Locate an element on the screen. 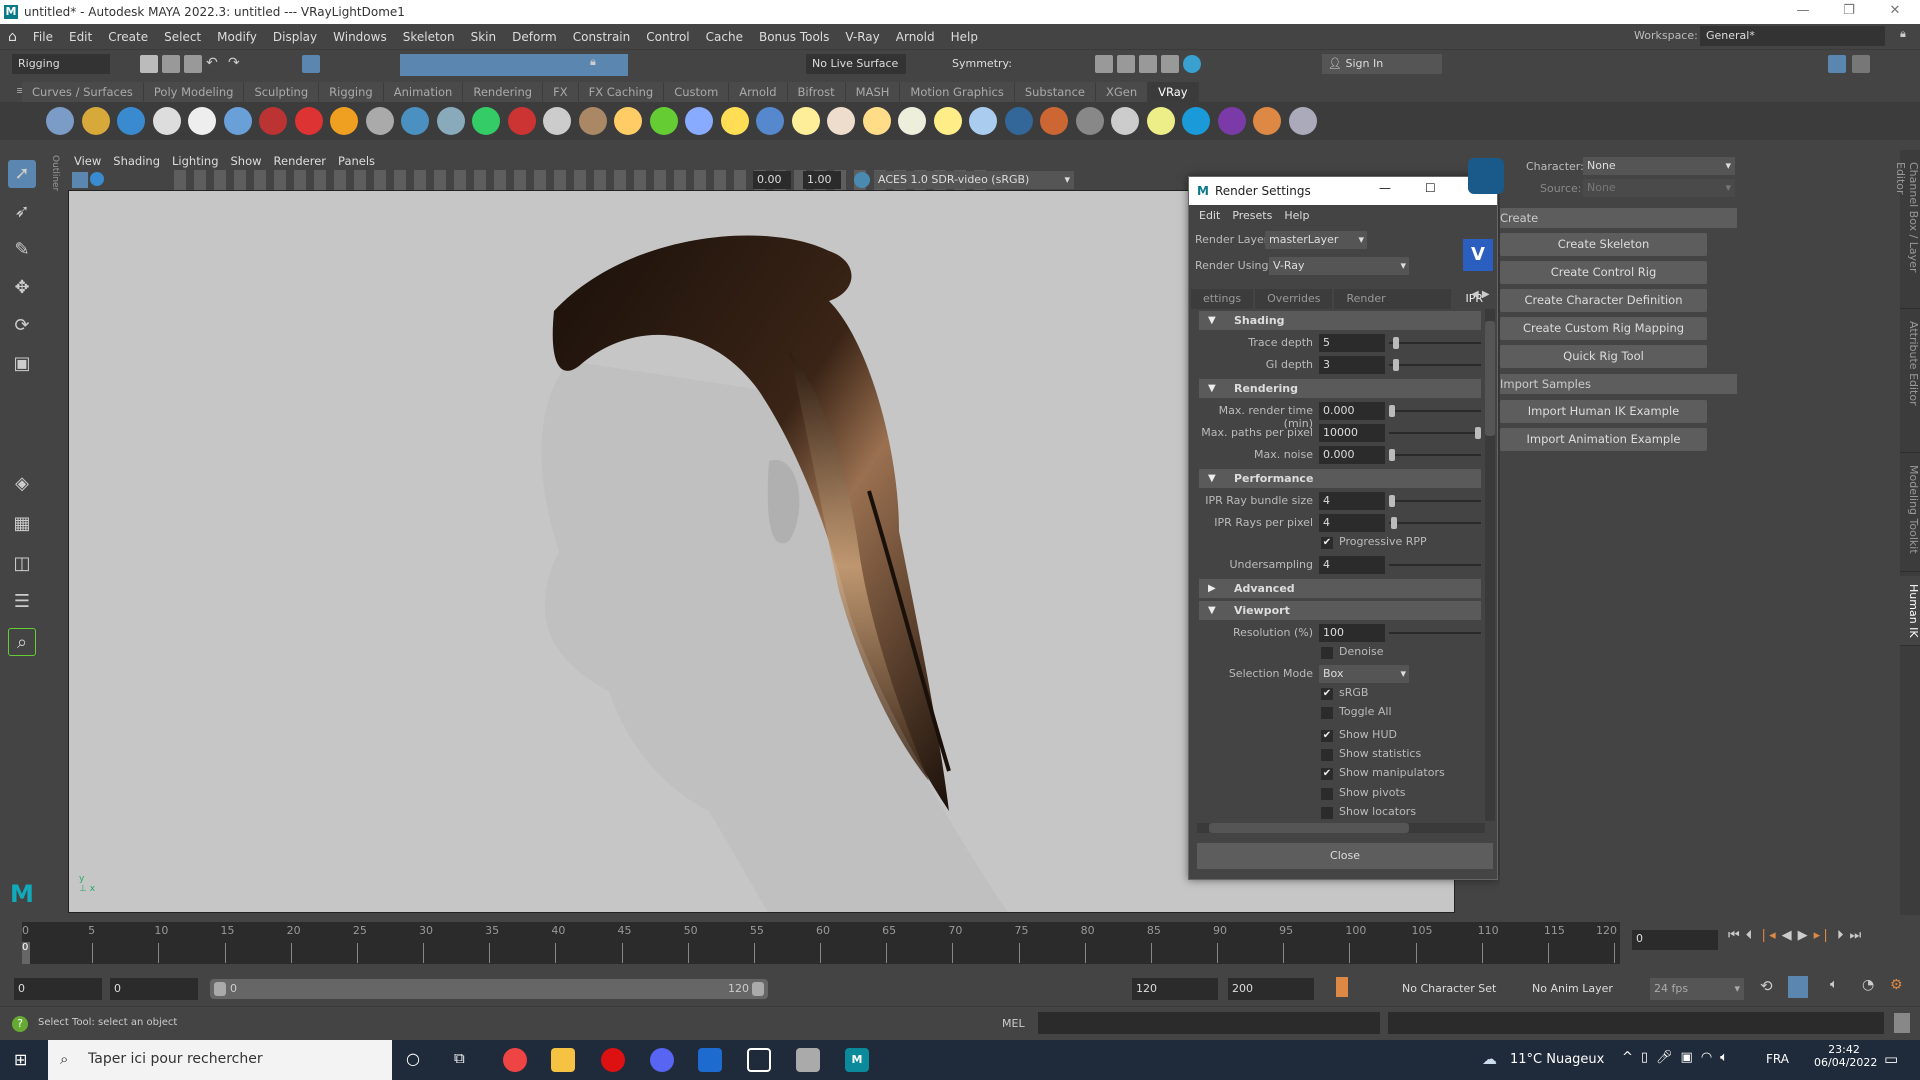 Image resolution: width=1920 pixels, height=1080 pixels. maximize-button: ☐ is located at coordinates (1430, 188).